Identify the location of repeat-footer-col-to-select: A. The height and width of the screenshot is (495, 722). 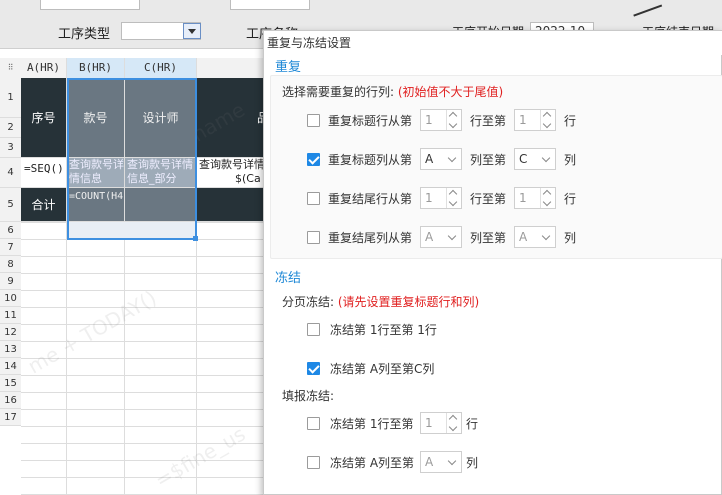
(535, 237).